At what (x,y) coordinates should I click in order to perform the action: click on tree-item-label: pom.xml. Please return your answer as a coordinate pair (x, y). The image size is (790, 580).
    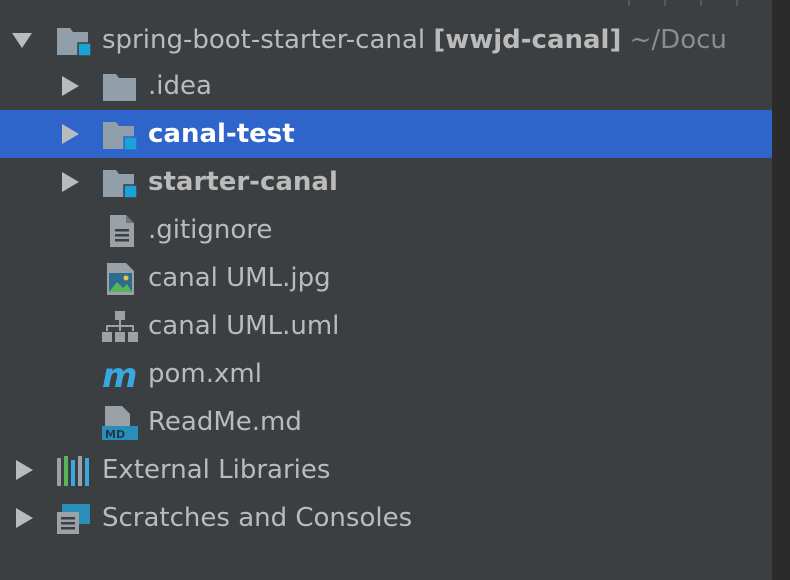
    Looking at the image, I should click on (205, 374).